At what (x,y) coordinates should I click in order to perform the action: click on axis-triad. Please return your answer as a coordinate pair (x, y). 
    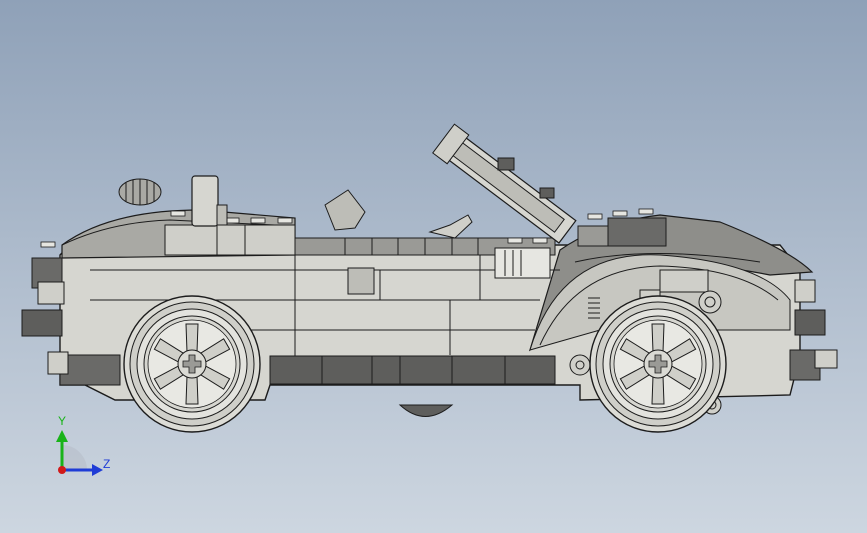
    Looking at the image, I should click on (79, 453).